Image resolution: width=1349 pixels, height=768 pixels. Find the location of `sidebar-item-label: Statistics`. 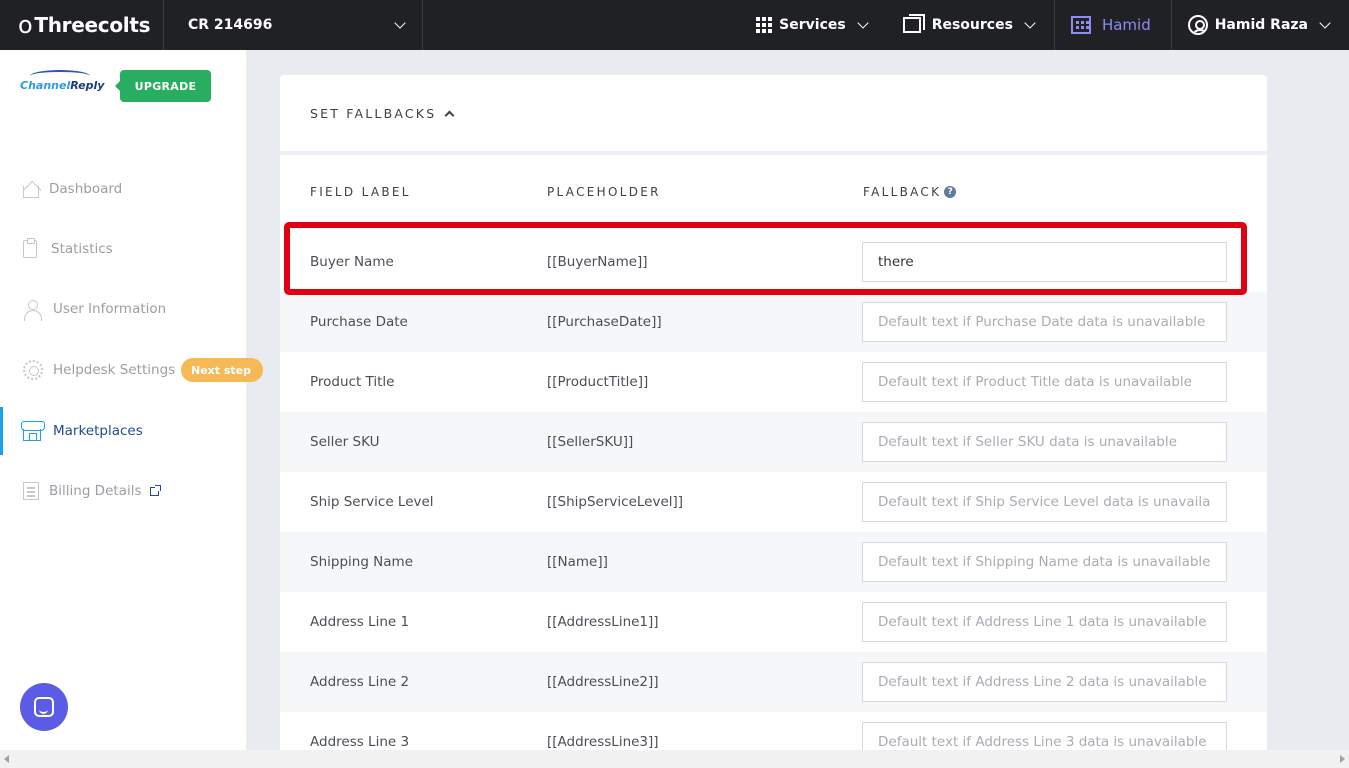

sidebar-item-label: Statistics is located at coordinates (82, 249).